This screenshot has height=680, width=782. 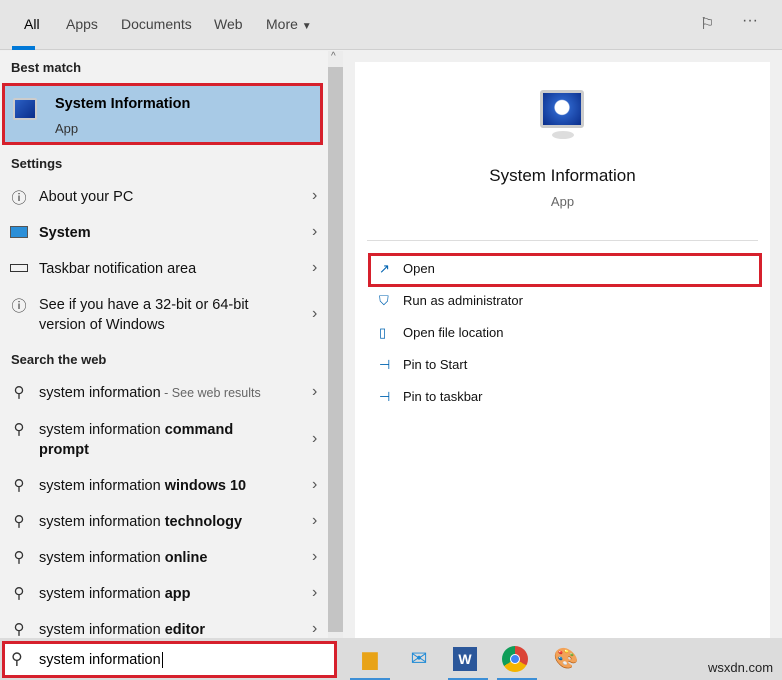 What do you see at coordinates (562, 175) in the screenshot?
I see `preview-title: System Information` at bounding box center [562, 175].